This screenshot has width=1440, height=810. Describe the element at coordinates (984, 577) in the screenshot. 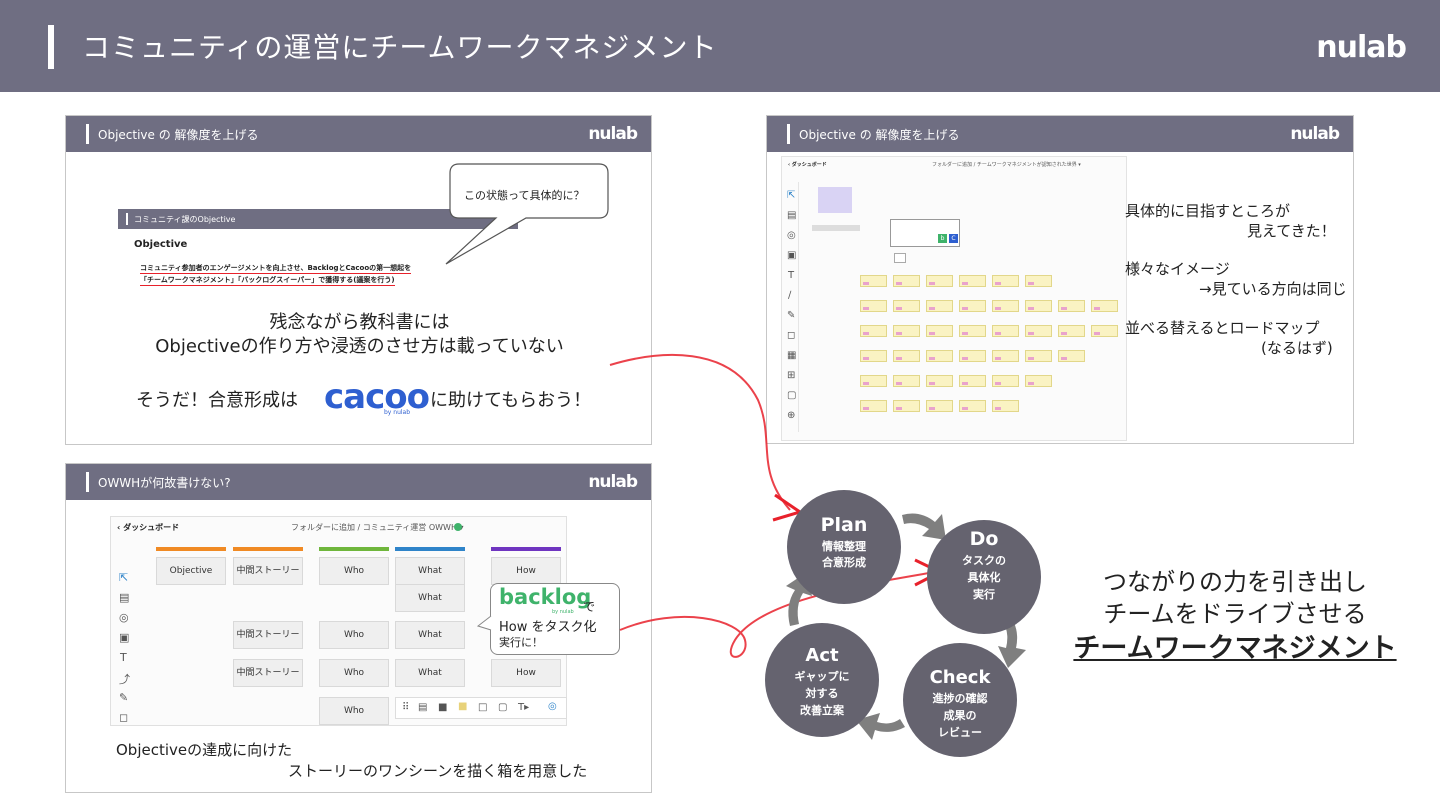

I see `do-line-2: 具体化` at that location.